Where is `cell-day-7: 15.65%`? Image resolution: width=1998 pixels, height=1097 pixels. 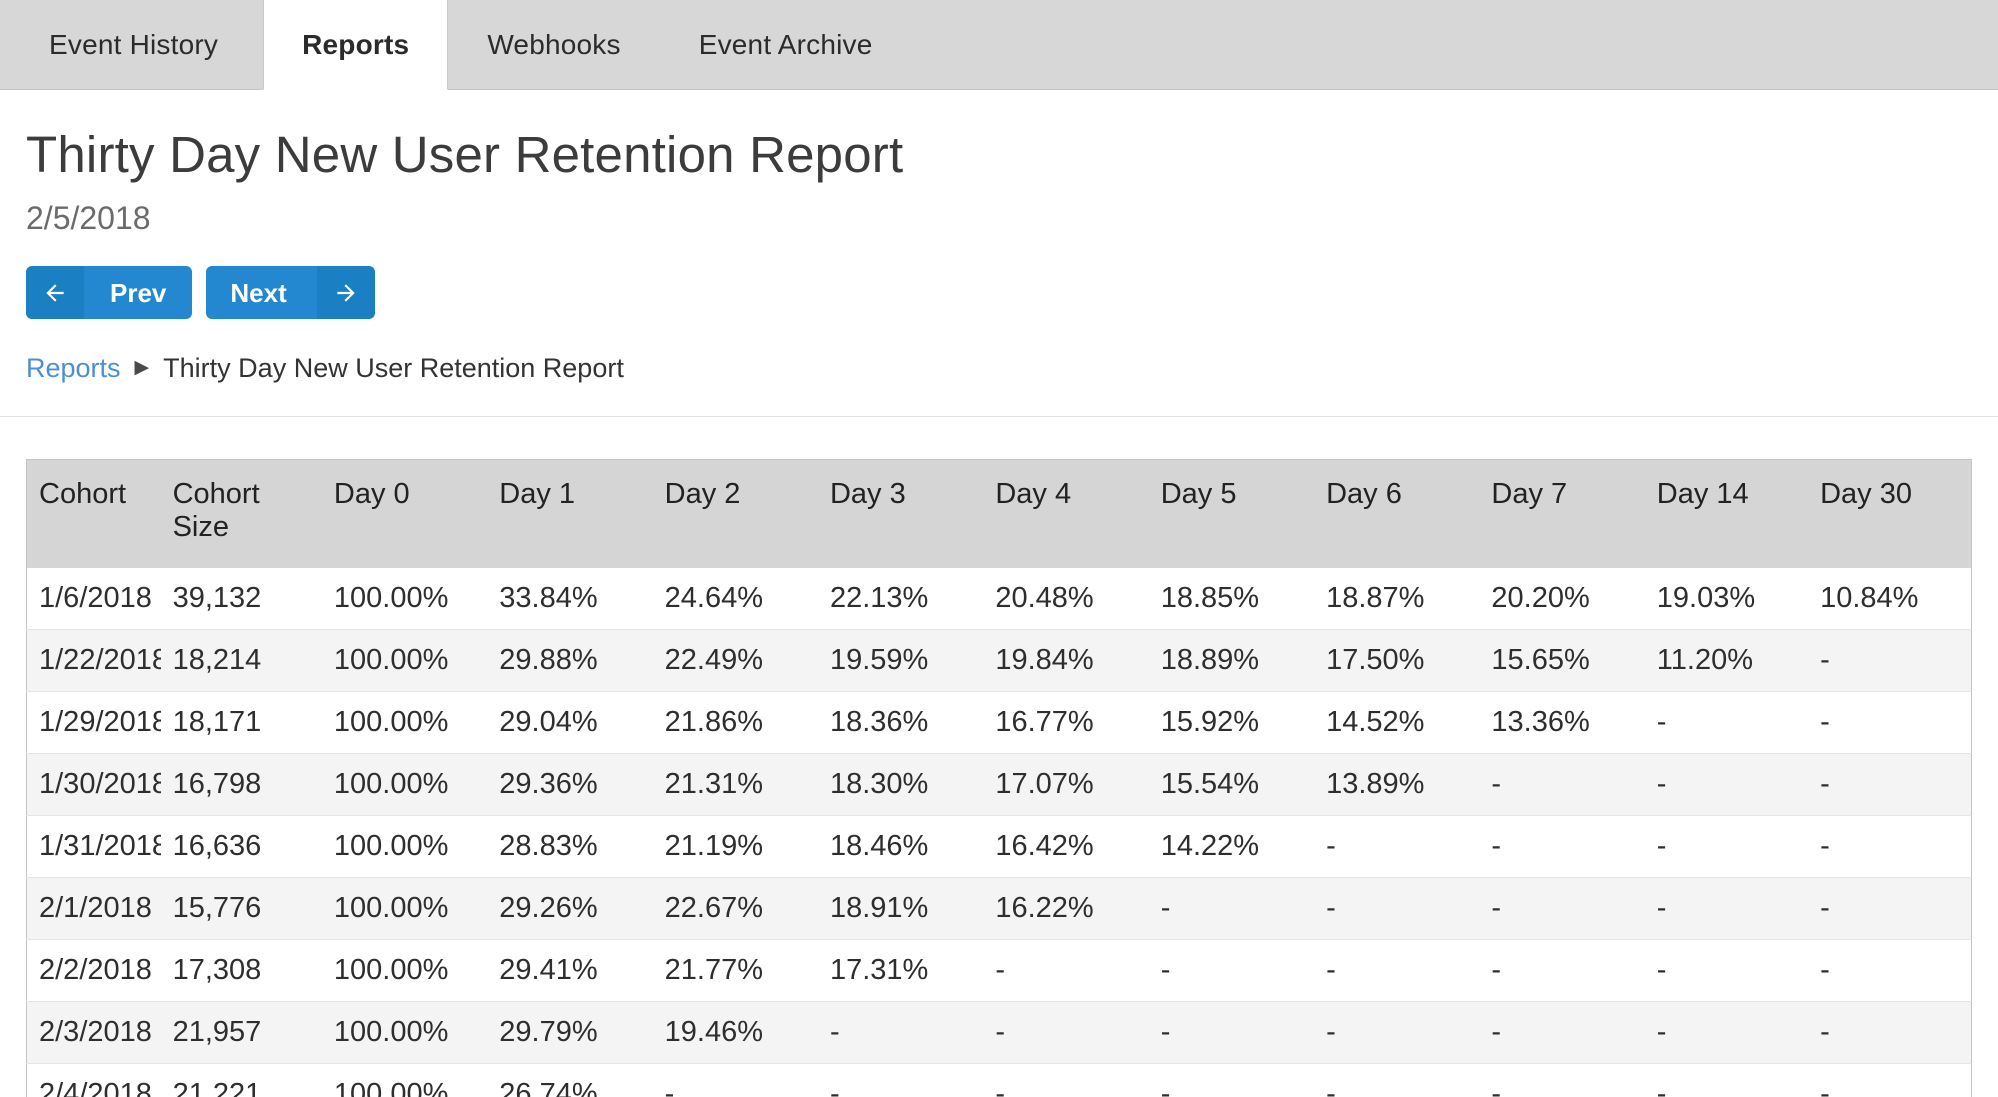
cell-day-7: 15.65% is located at coordinates (1562, 660).